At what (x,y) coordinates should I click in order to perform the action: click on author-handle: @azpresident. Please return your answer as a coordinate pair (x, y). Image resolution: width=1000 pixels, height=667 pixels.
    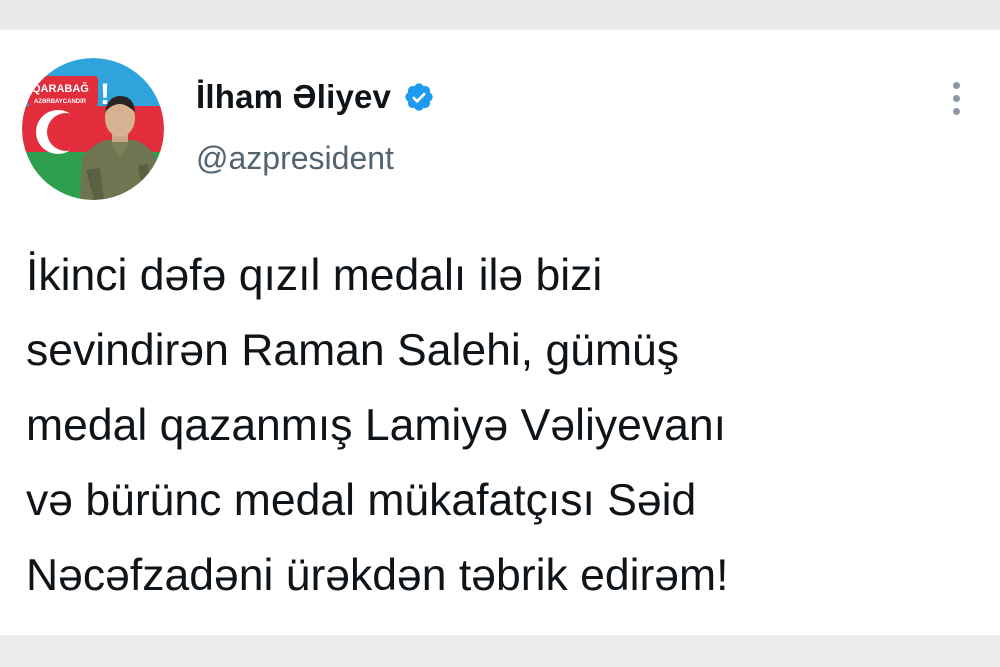
    Looking at the image, I should click on (295, 158).